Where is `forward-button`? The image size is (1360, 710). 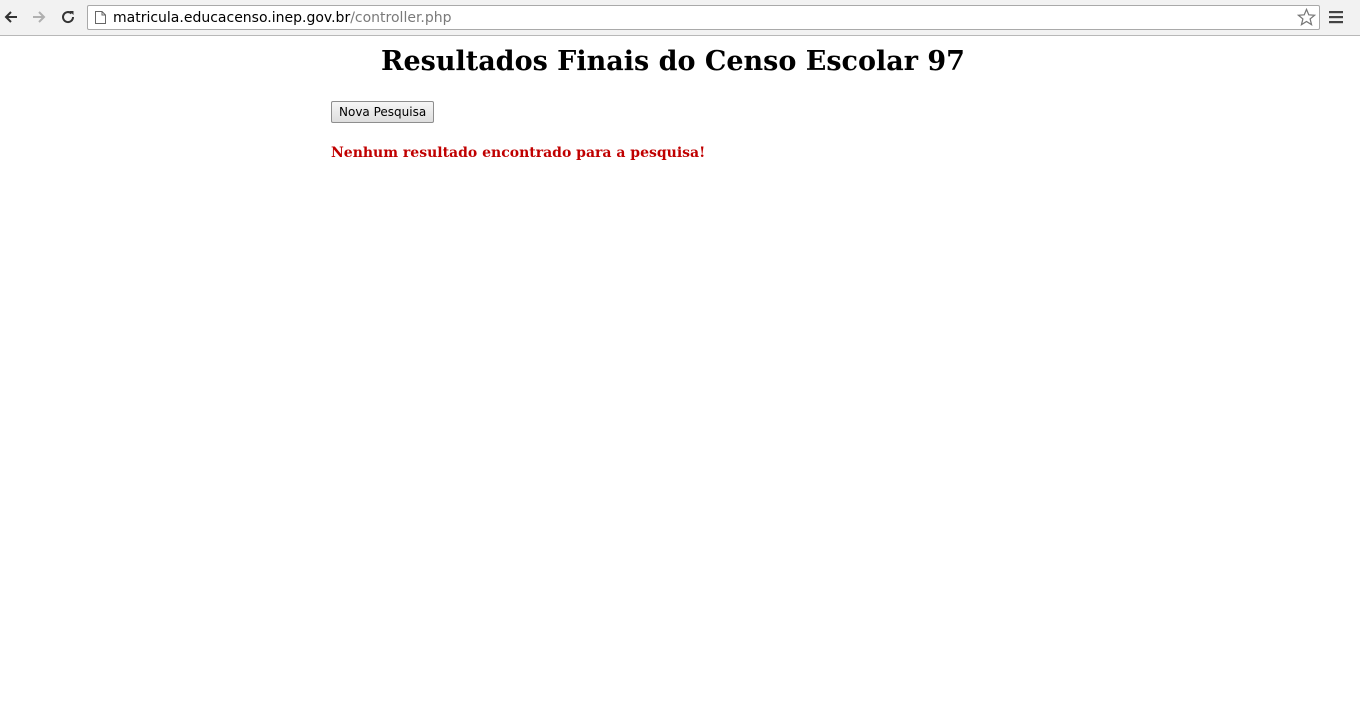 forward-button is located at coordinates (39, 17).